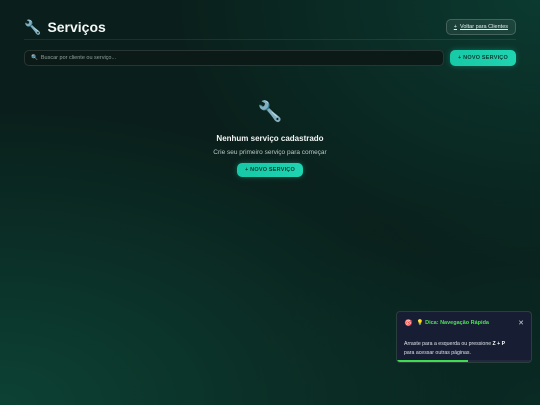 This screenshot has height=405, width=540. I want to click on back-to-clients-button: + Voltar para Clientes, so click(480, 27).